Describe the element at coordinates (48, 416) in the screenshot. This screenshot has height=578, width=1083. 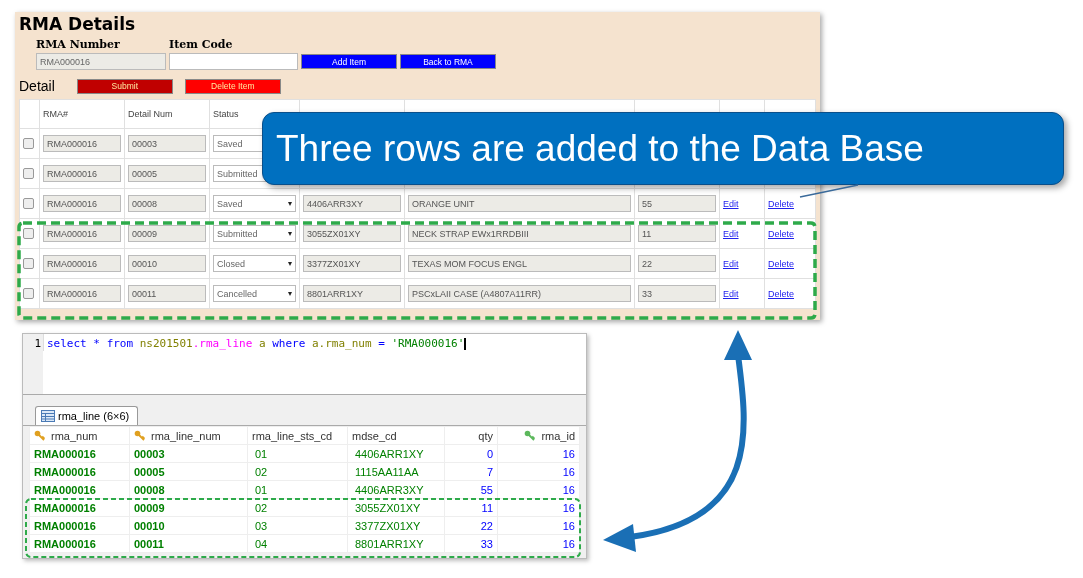
I see `table-icon` at that location.